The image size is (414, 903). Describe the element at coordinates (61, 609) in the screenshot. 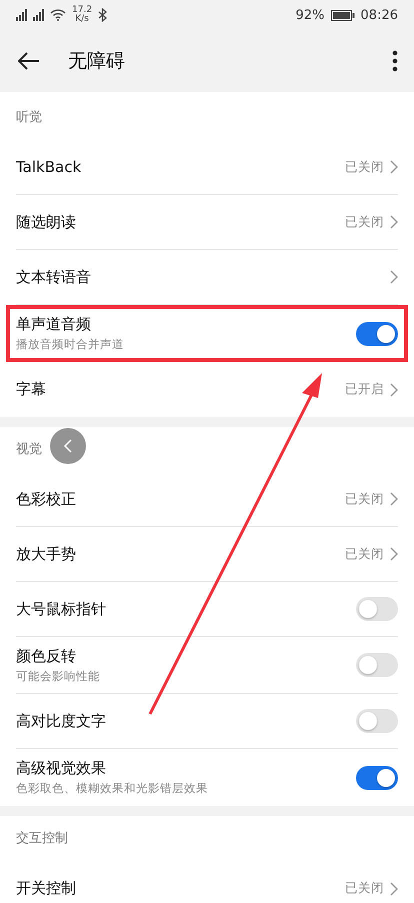

I see `setting-label: 大号鼠标指针` at that location.